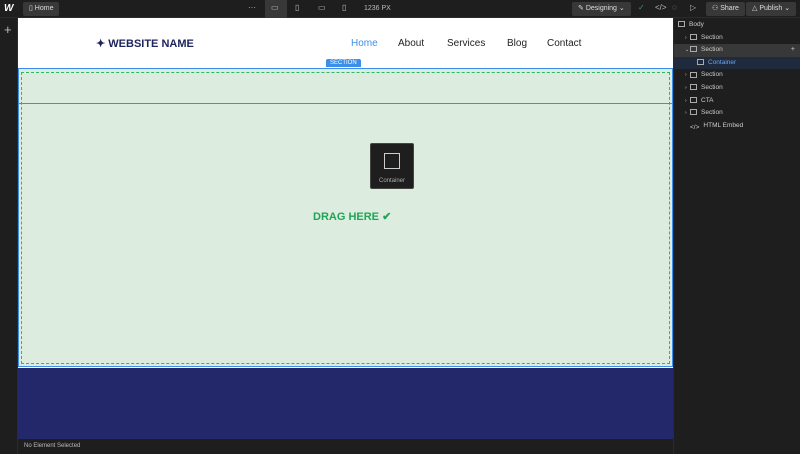  I want to click on mode-dropdown: ✎ Designing ⌄, so click(601, 9).